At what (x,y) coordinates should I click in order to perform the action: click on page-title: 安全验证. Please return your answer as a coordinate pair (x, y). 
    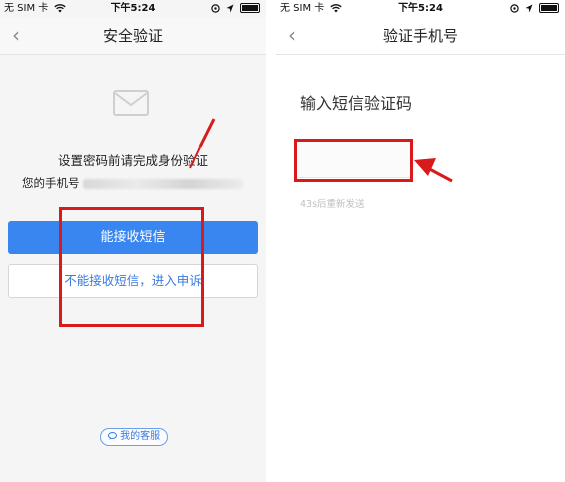
    Looking at the image, I should click on (132, 36).